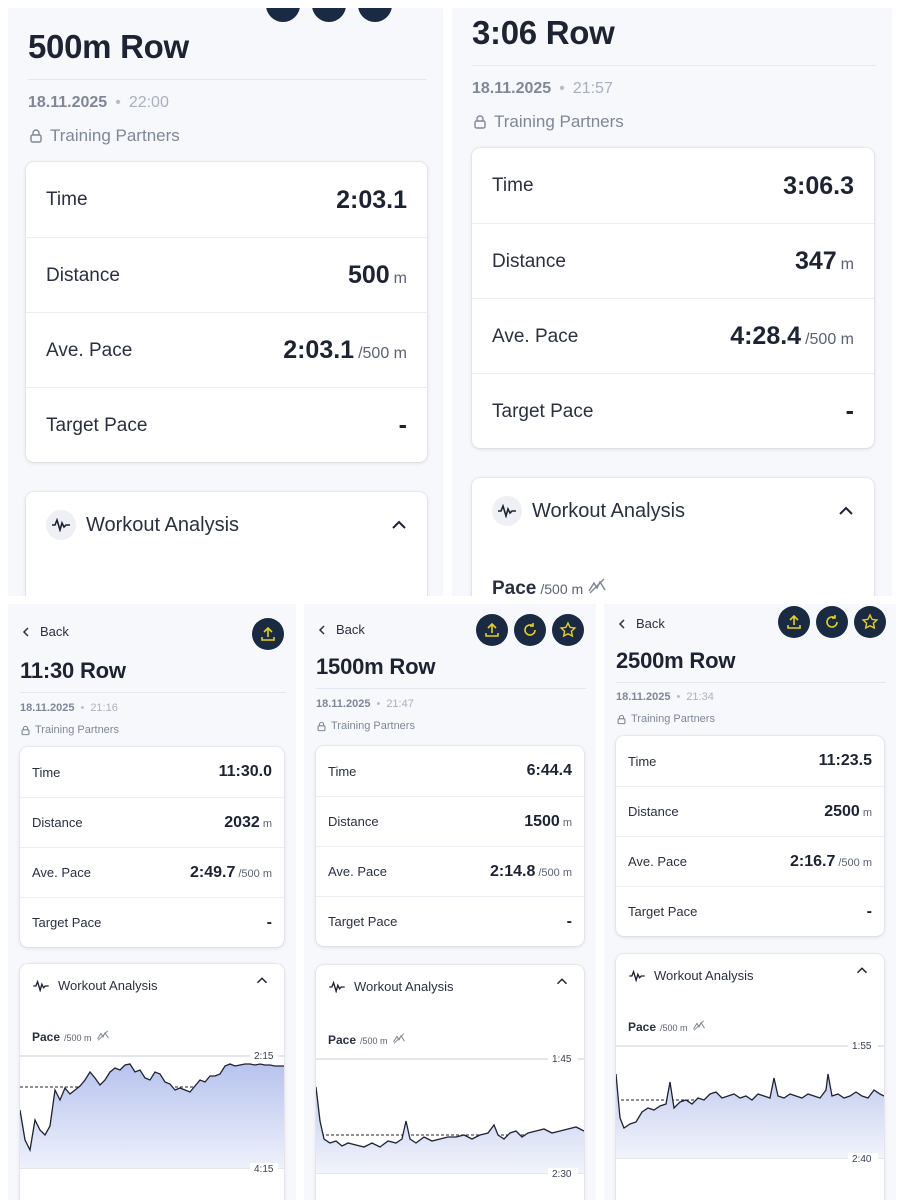 The image size is (900, 1200). I want to click on workout-analysis-card: Workout Analysis Pace/500 m 2:15 4:15, so click(152, 1082).